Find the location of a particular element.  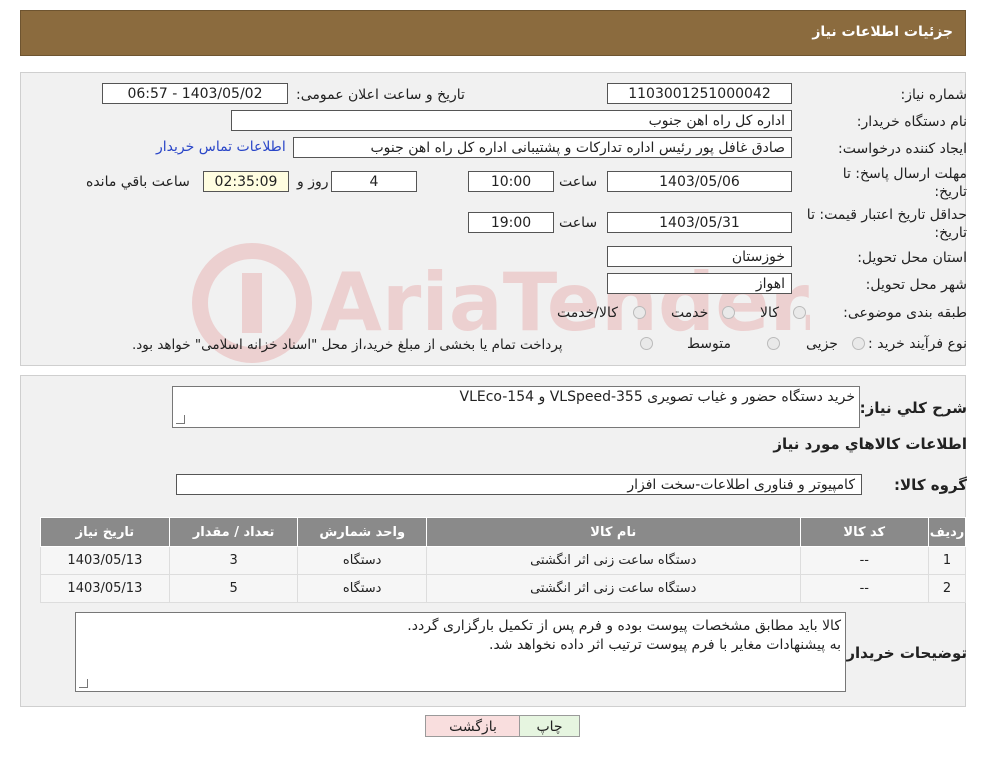

need-number-field: 1103001251000042 is located at coordinates (699, 93).